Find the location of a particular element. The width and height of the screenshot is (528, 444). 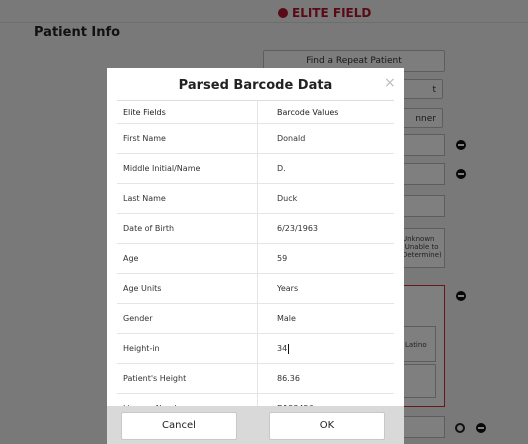

field-value: D. is located at coordinates (281, 168).